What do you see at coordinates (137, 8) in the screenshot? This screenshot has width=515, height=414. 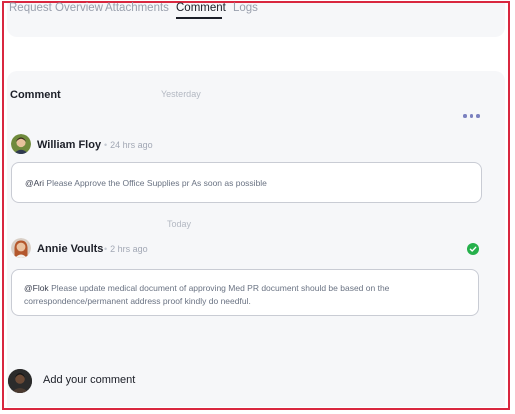 I see `tab-attachments: Attachments` at bounding box center [137, 8].